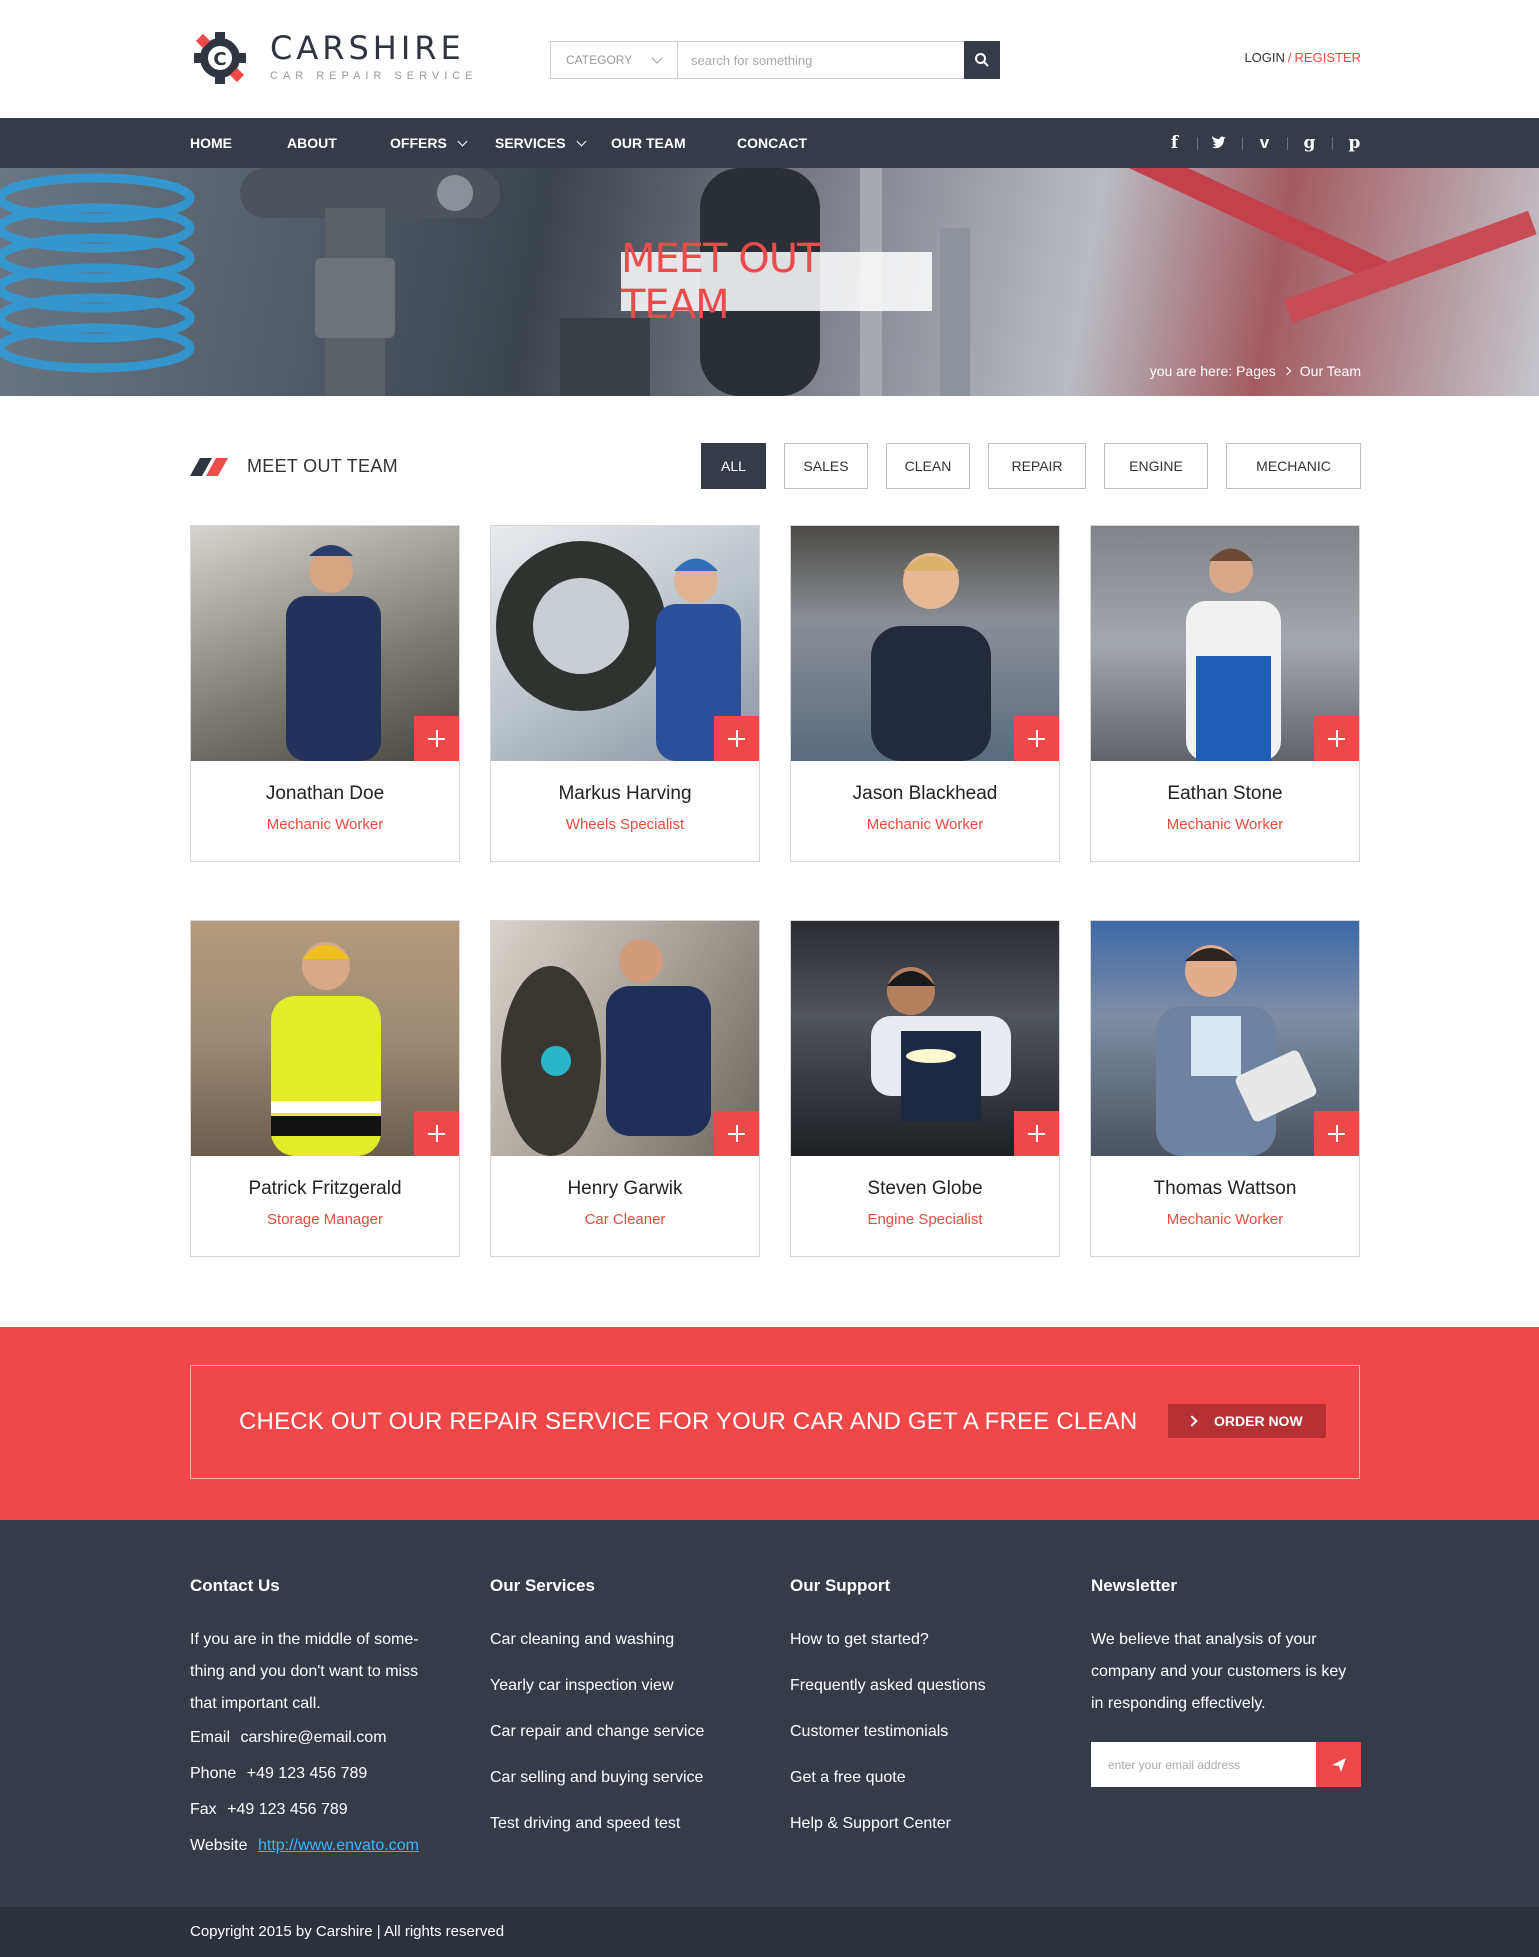  I want to click on category-select: CATEGORY, so click(614, 60).